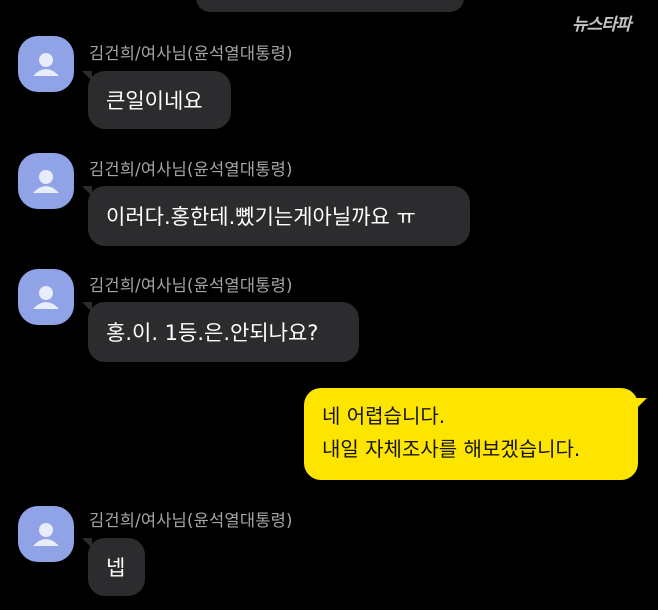  Describe the element at coordinates (451, 449) in the screenshot. I see `reply-line: 내일 자체조사를 해보겠습니다.` at that location.